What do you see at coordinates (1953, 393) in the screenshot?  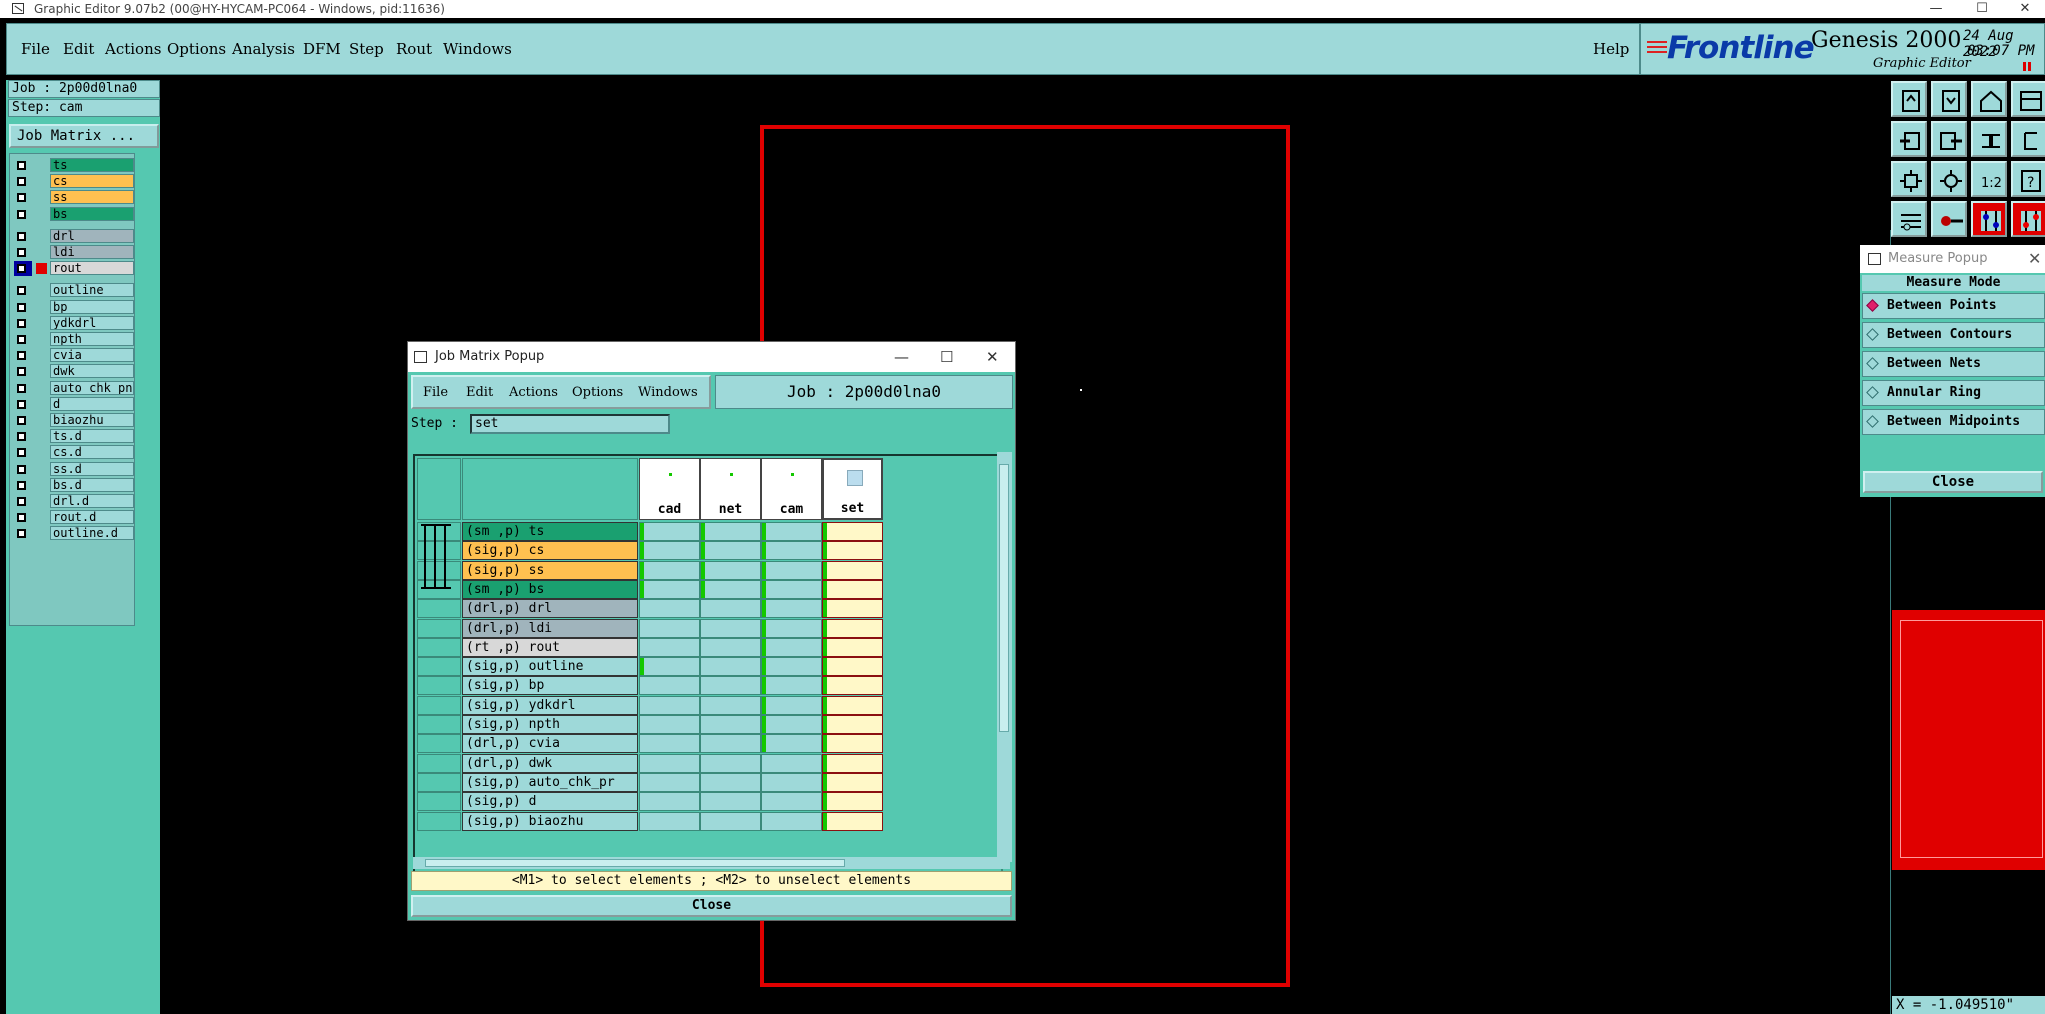 I see `measure-option: Annular Ring` at bounding box center [1953, 393].